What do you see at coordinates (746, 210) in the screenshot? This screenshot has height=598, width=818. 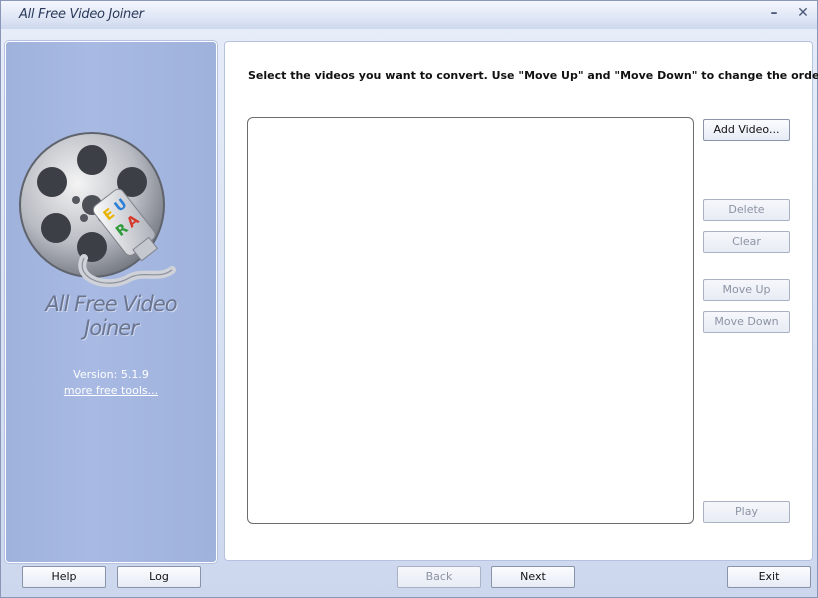 I see `delete-button: Delete` at bounding box center [746, 210].